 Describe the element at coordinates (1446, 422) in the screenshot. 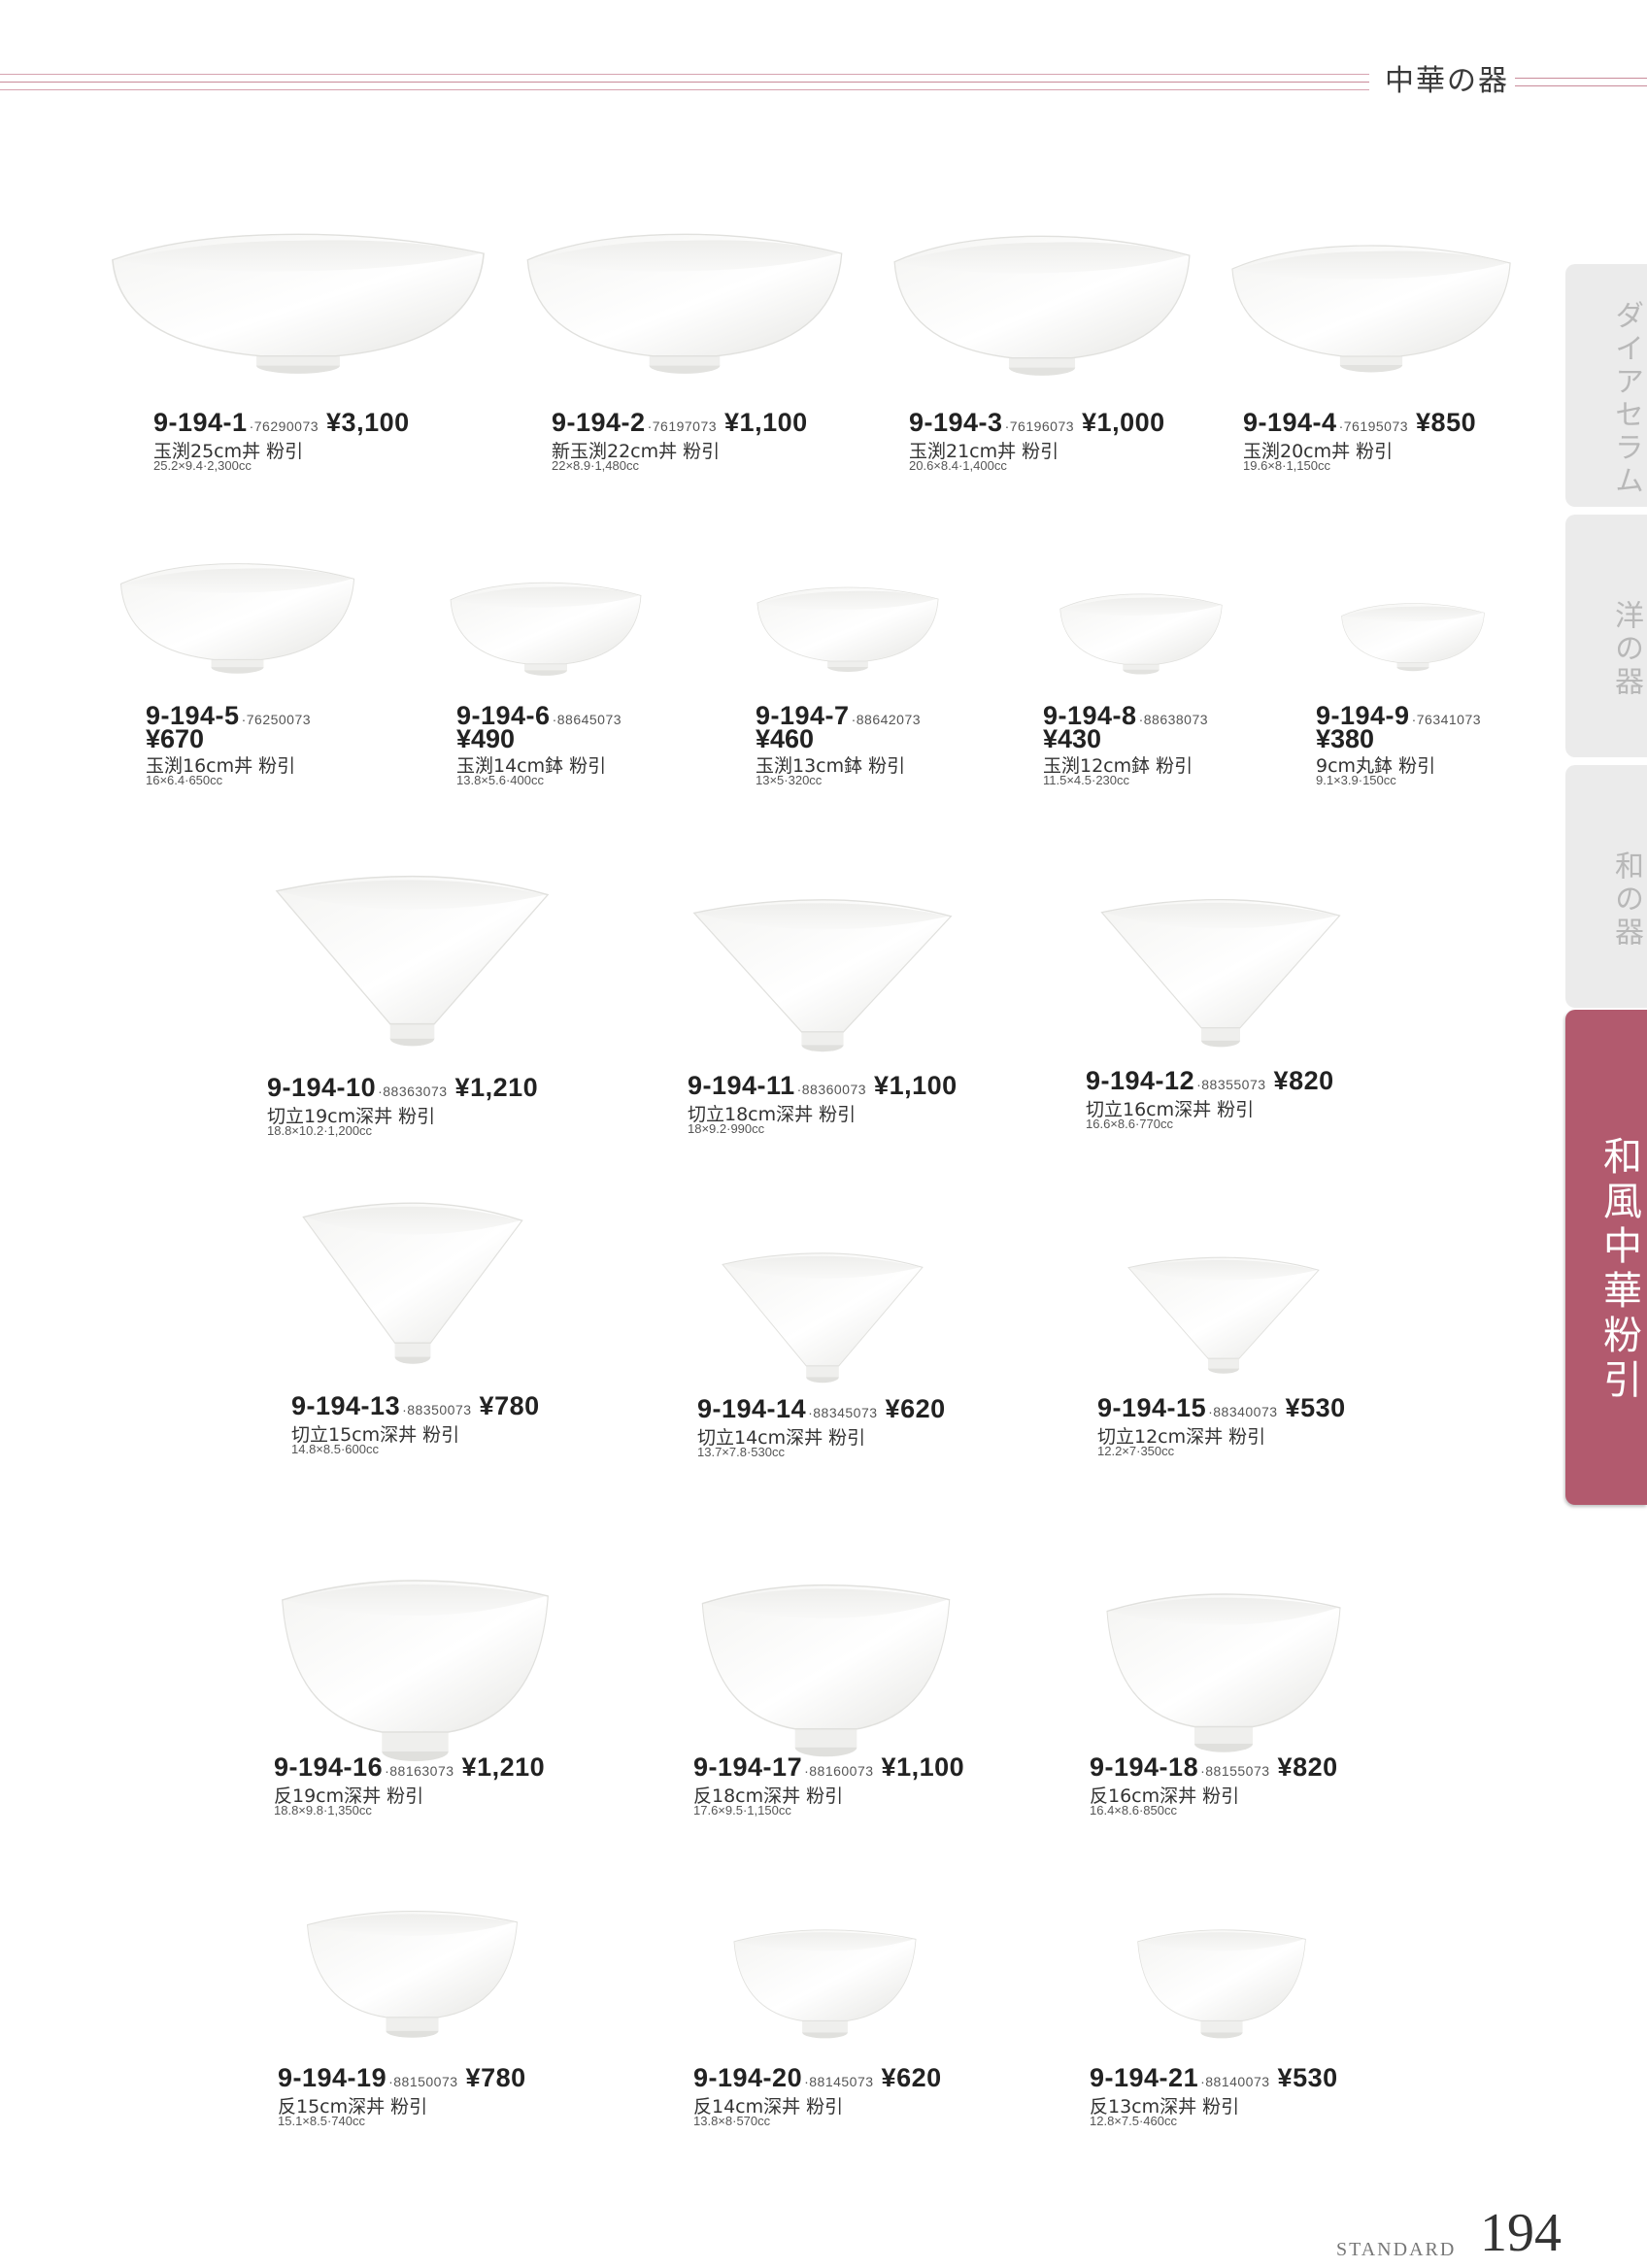

I see `product-price: ¥850` at that location.